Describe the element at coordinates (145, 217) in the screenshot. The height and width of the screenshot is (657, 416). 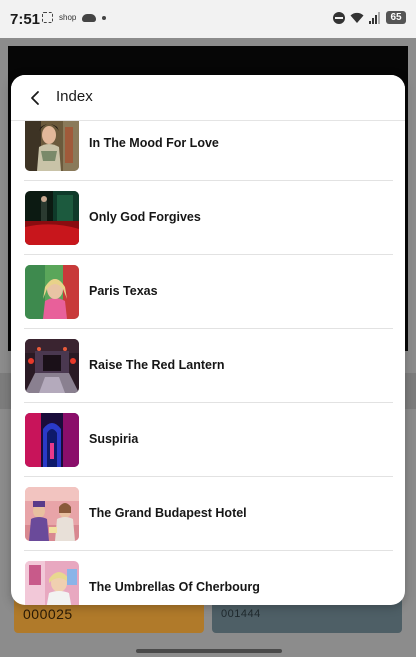
I see `list-item-label: Only God Forgives` at that location.